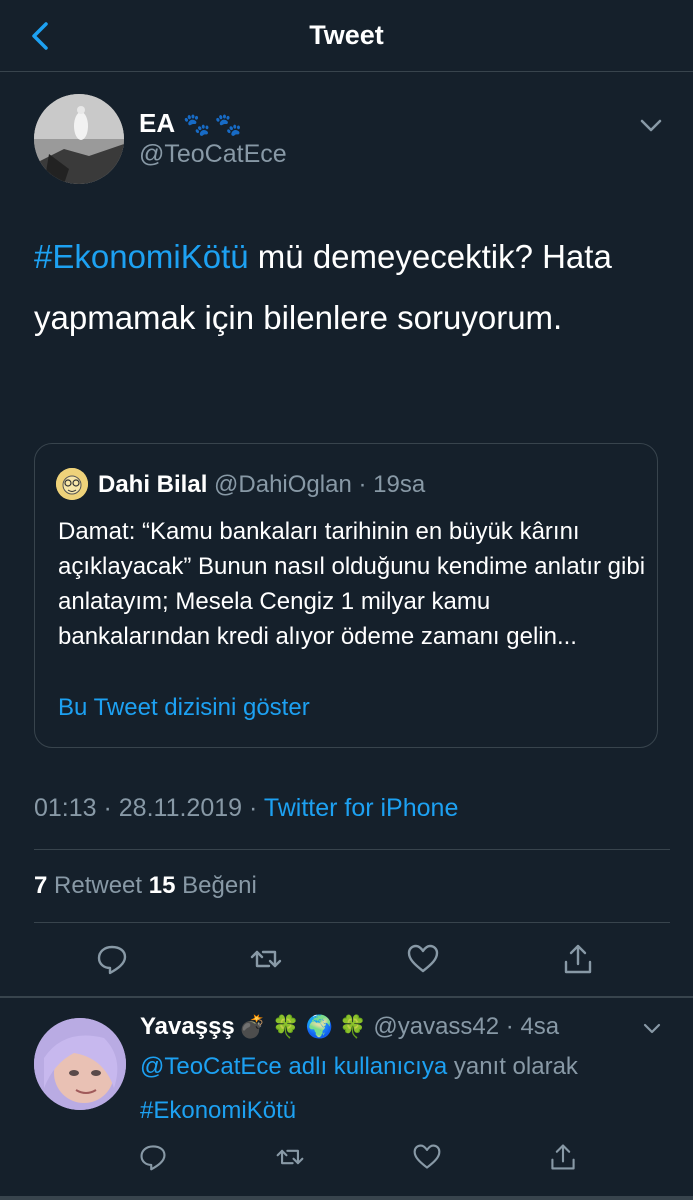 This screenshot has height=1200, width=693. Describe the element at coordinates (346, 997) in the screenshot. I see `section-separator` at that location.